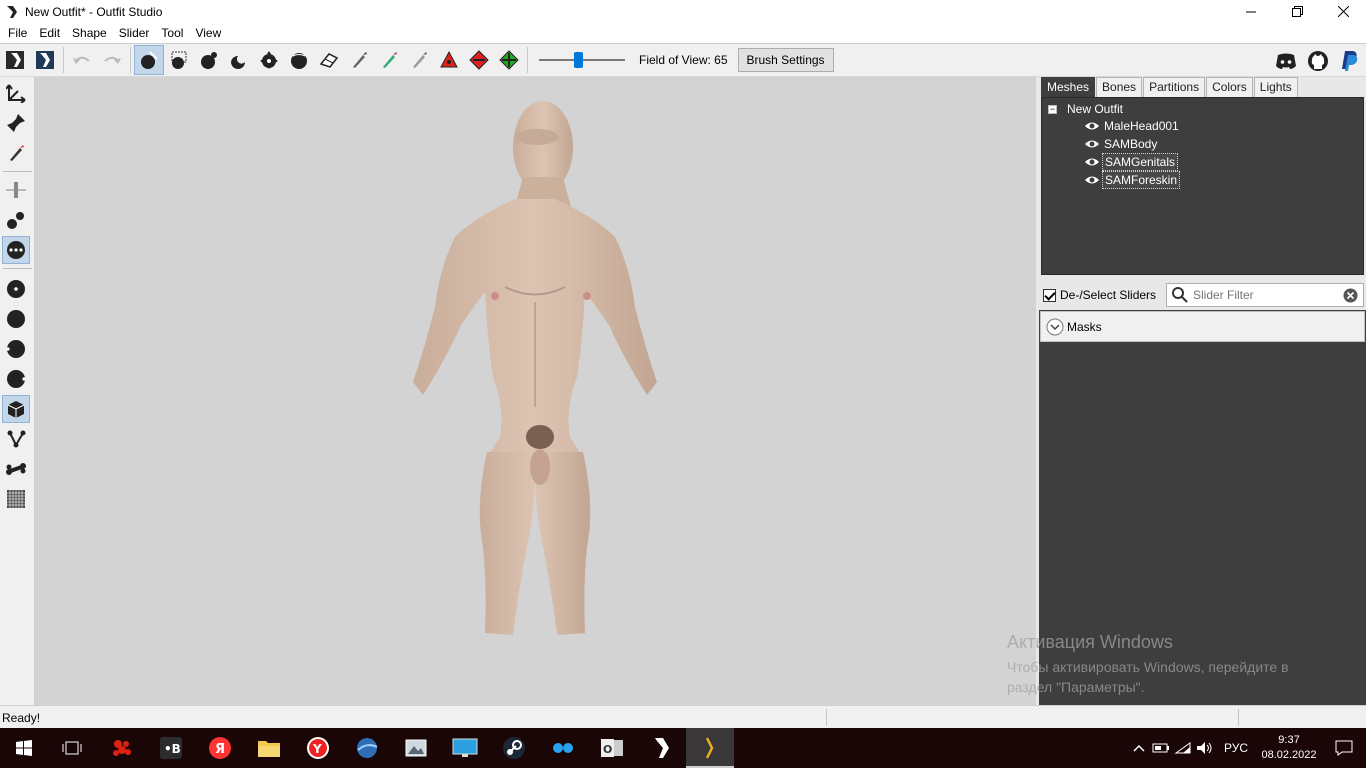  Describe the element at coordinates (1205, 748) in the screenshot. I see `volume-icon` at that location.